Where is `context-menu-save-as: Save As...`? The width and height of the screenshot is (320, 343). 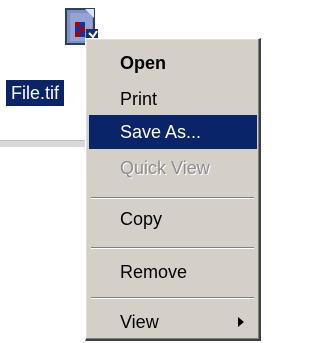 context-menu-save-as: Save As... is located at coordinates (173, 132).